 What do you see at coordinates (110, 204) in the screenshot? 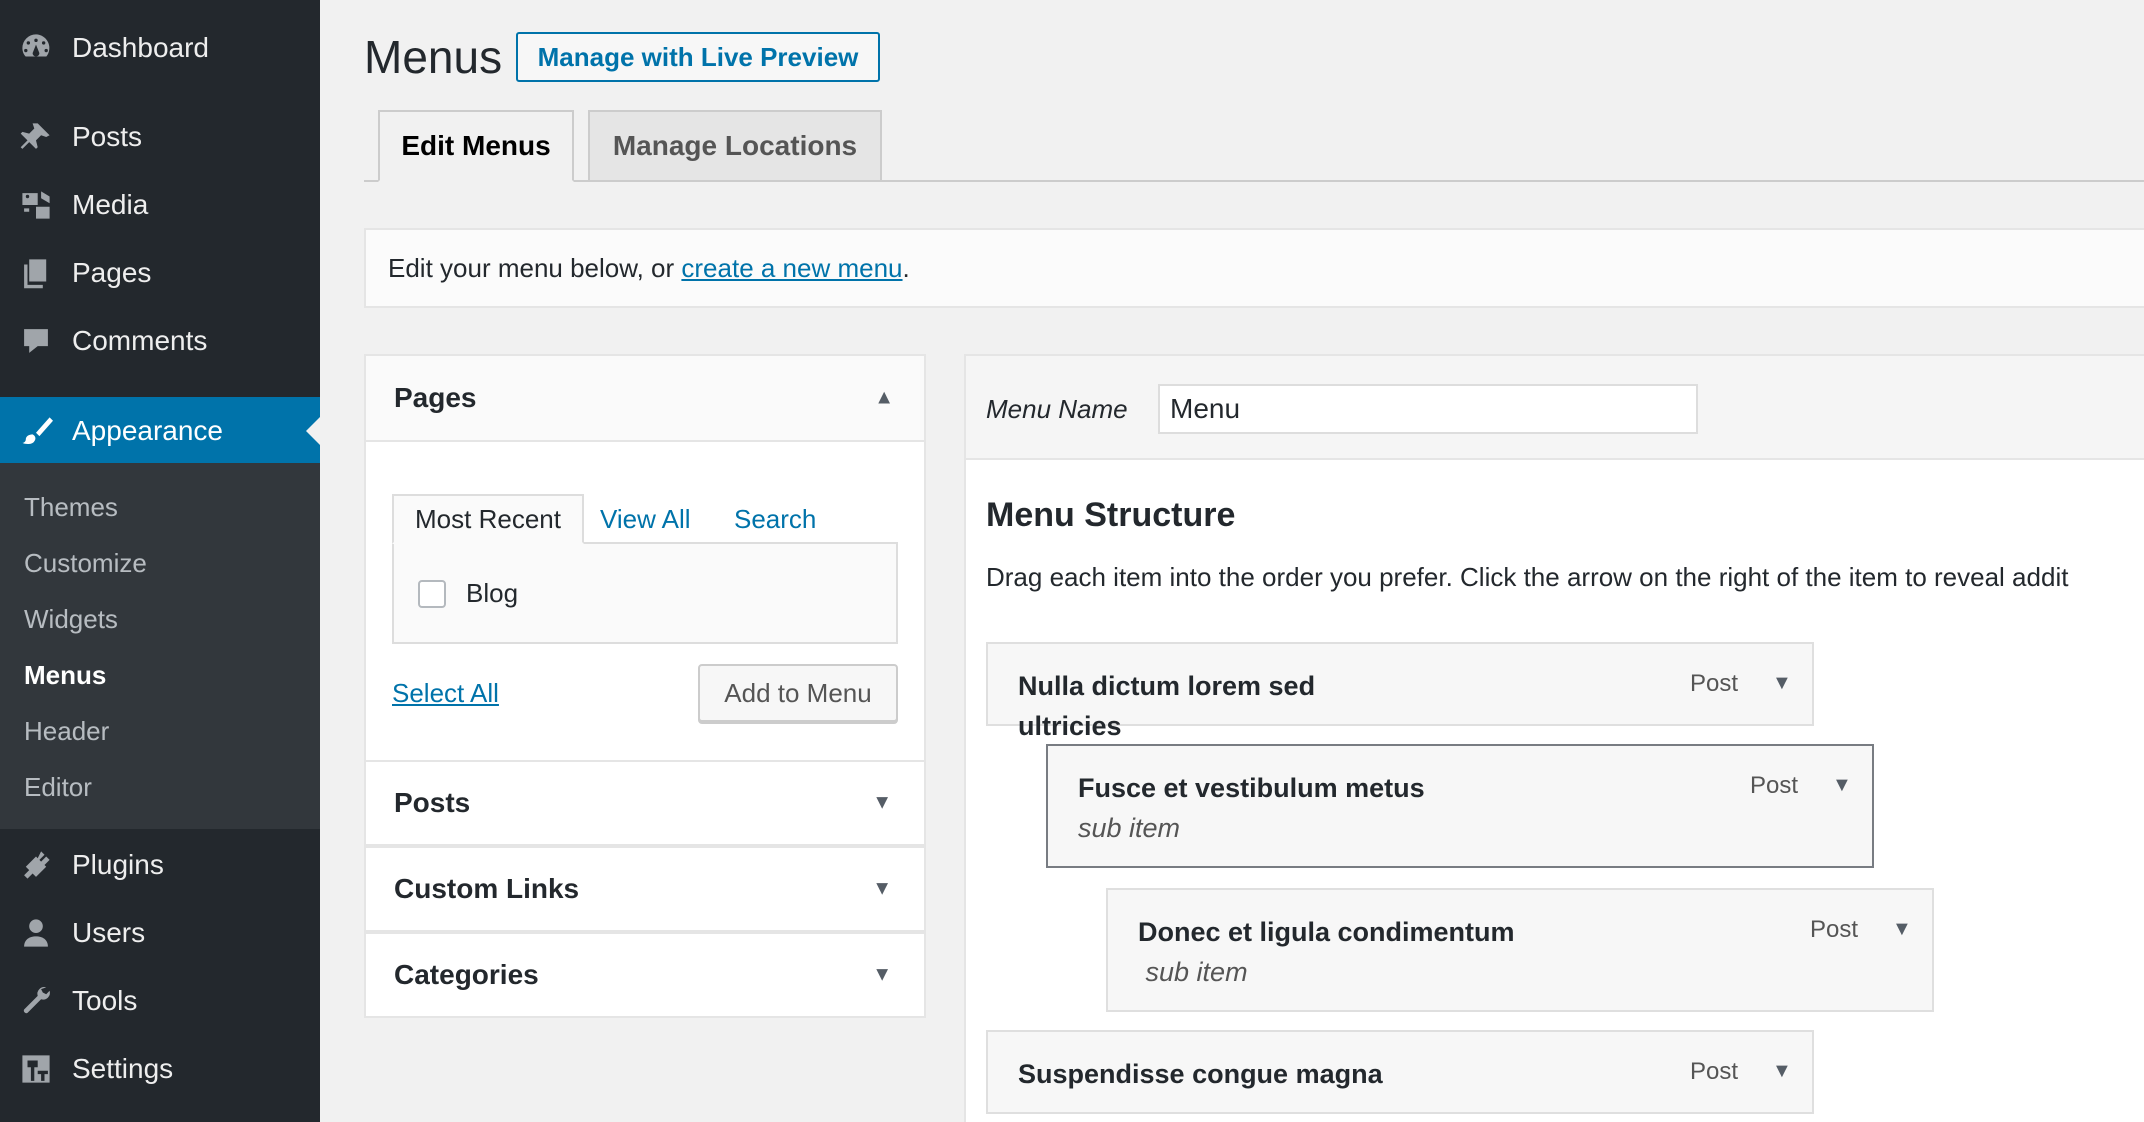
I see `sidebar-item-label: Media` at bounding box center [110, 204].